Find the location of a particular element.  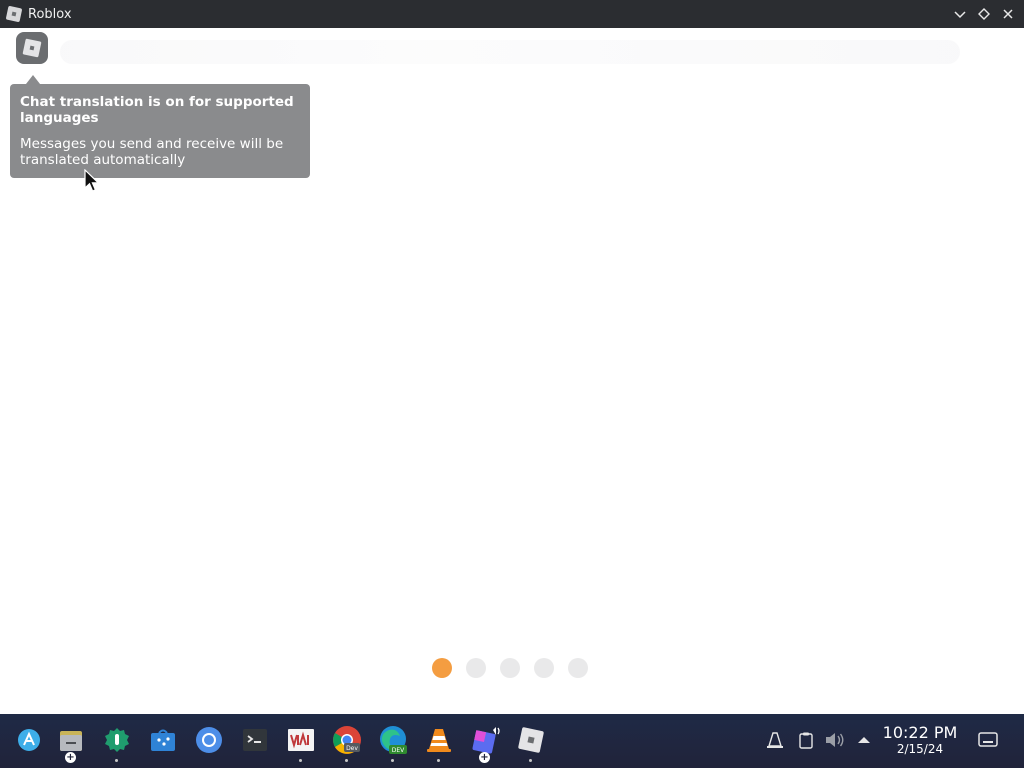

mouse-cursor-icon is located at coordinates (92, 180).